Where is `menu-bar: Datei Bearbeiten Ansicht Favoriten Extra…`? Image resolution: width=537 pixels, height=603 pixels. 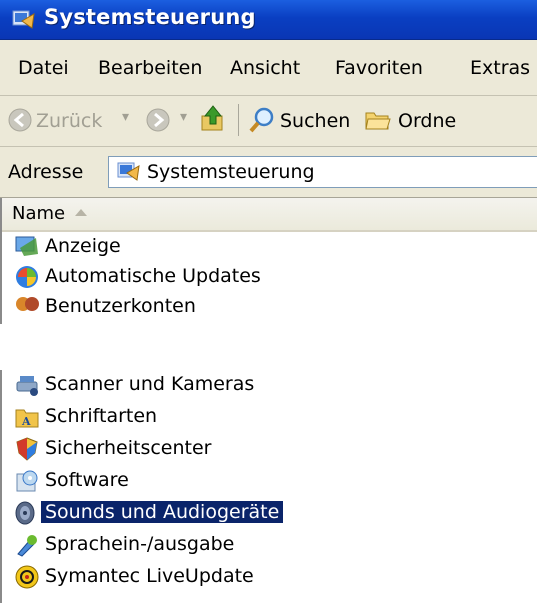 menu-bar: Datei Bearbeiten Ansicht Favoriten Extra… is located at coordinates (268, 68).